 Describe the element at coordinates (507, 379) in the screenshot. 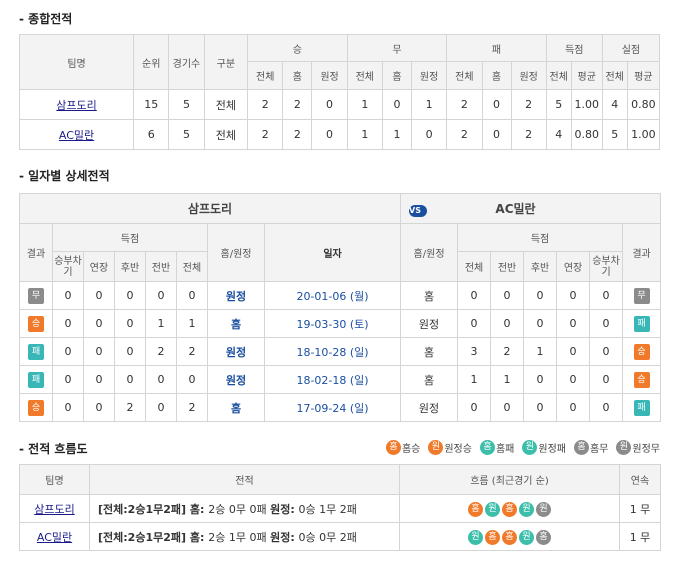

I see `score-cell: 1` at that location.